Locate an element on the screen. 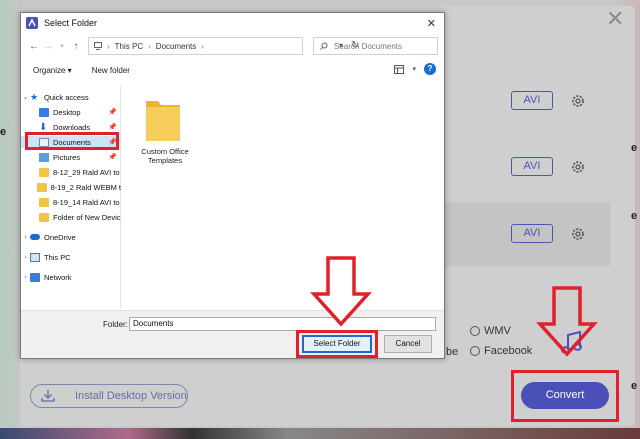  tree-item-network: › Network is located at coordinates (71, 277).